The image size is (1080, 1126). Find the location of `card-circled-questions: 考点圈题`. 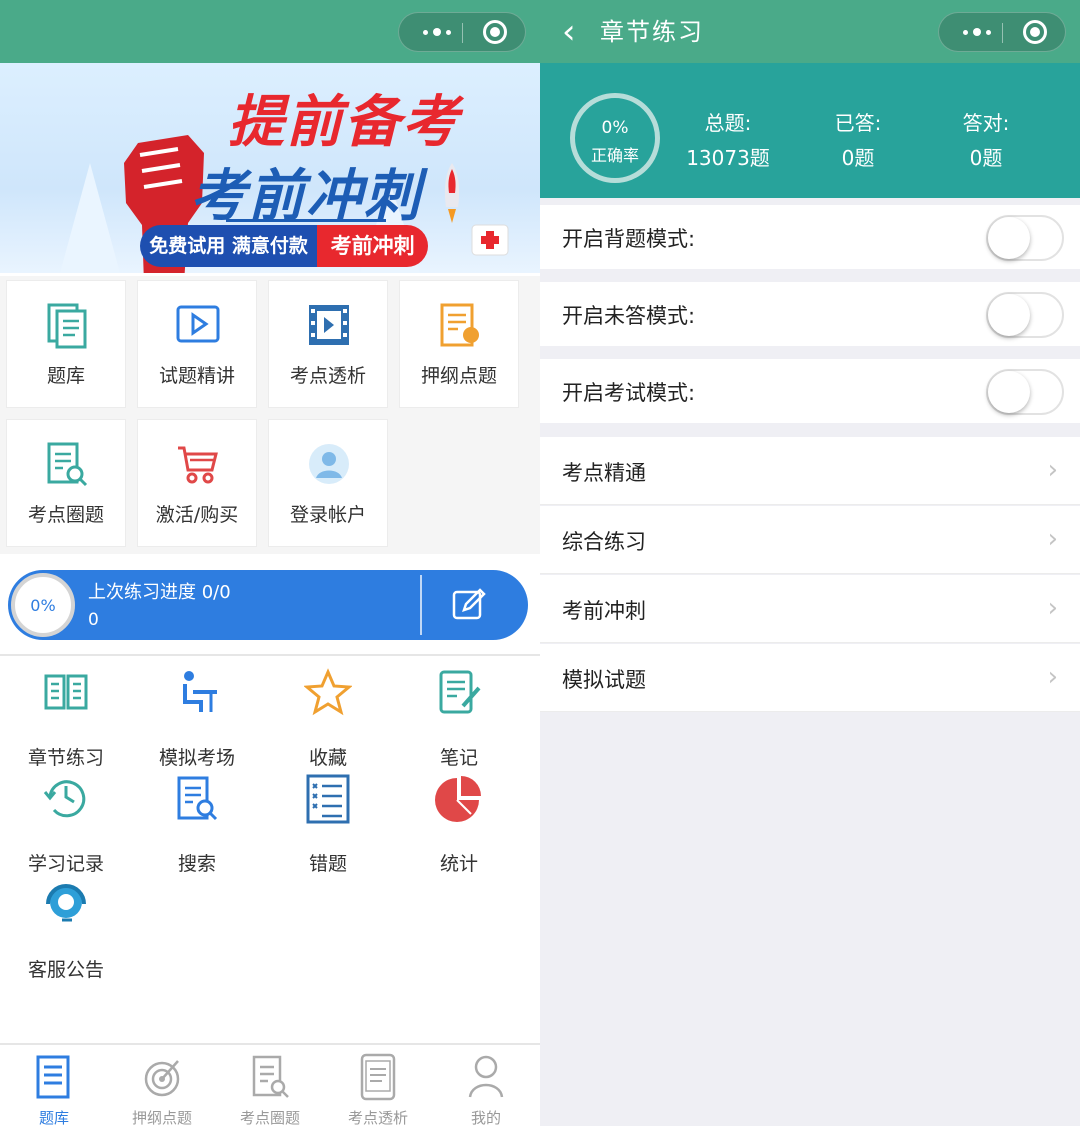

card-circled-questions: 考点圈题 is located at coordinates (66, 483).